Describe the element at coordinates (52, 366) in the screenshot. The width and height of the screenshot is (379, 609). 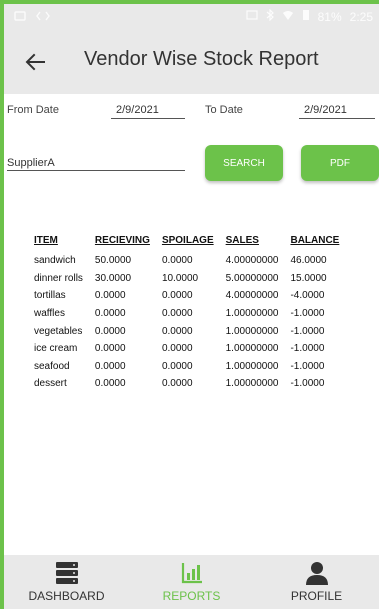
I see `cell-item: seafood` at that location.